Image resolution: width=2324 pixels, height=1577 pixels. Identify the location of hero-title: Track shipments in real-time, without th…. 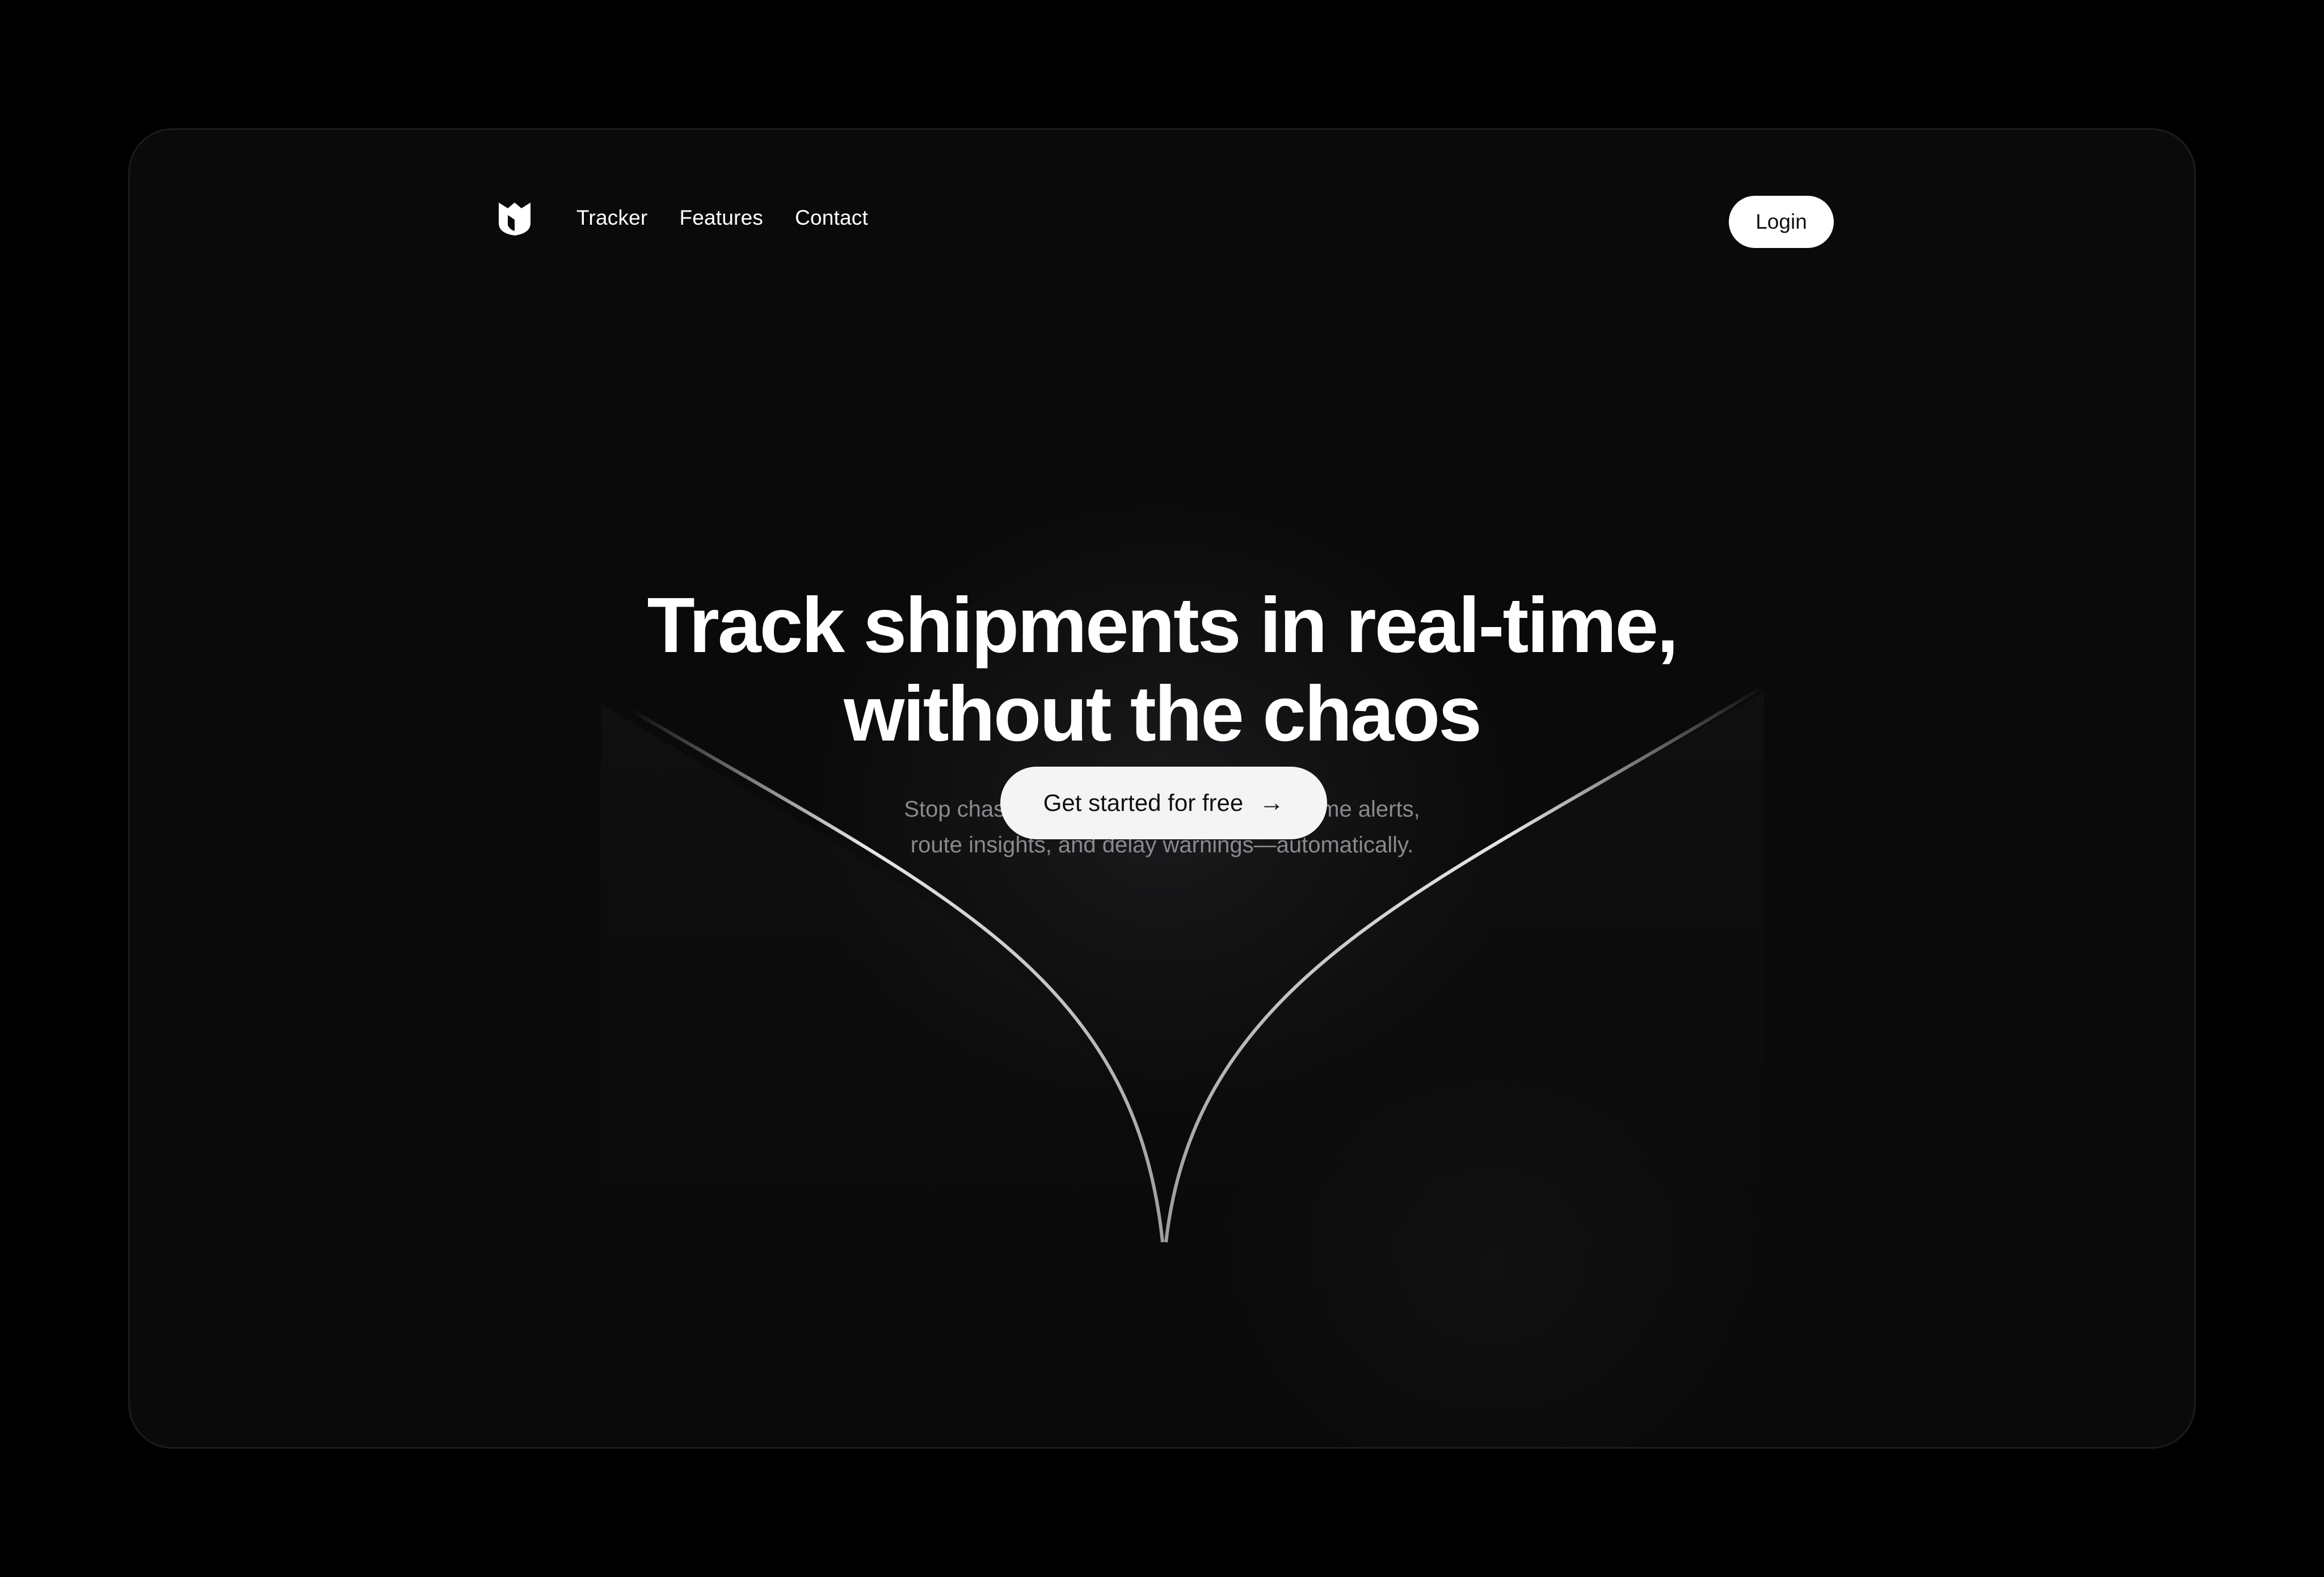
(1162, 669).